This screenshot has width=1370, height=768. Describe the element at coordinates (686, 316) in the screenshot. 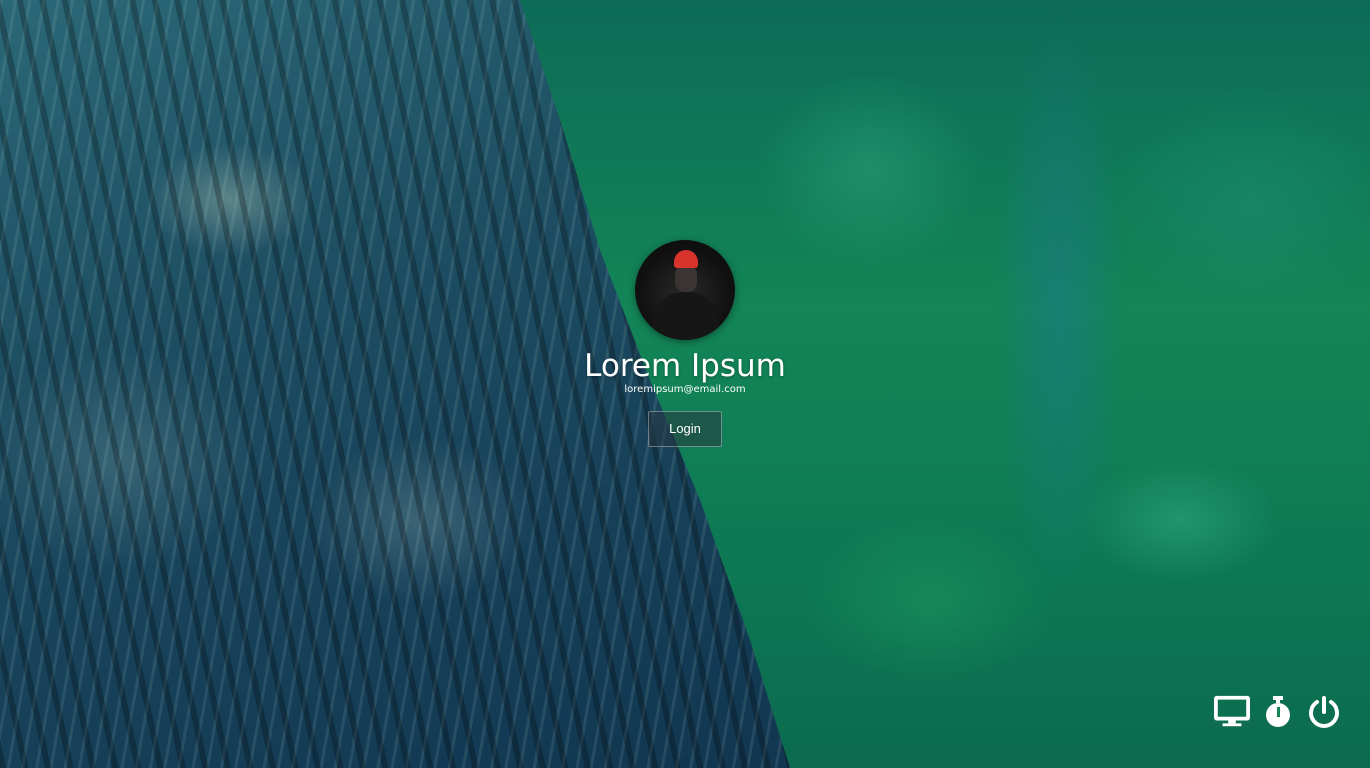

I see `avatar-figure-body` at that location.